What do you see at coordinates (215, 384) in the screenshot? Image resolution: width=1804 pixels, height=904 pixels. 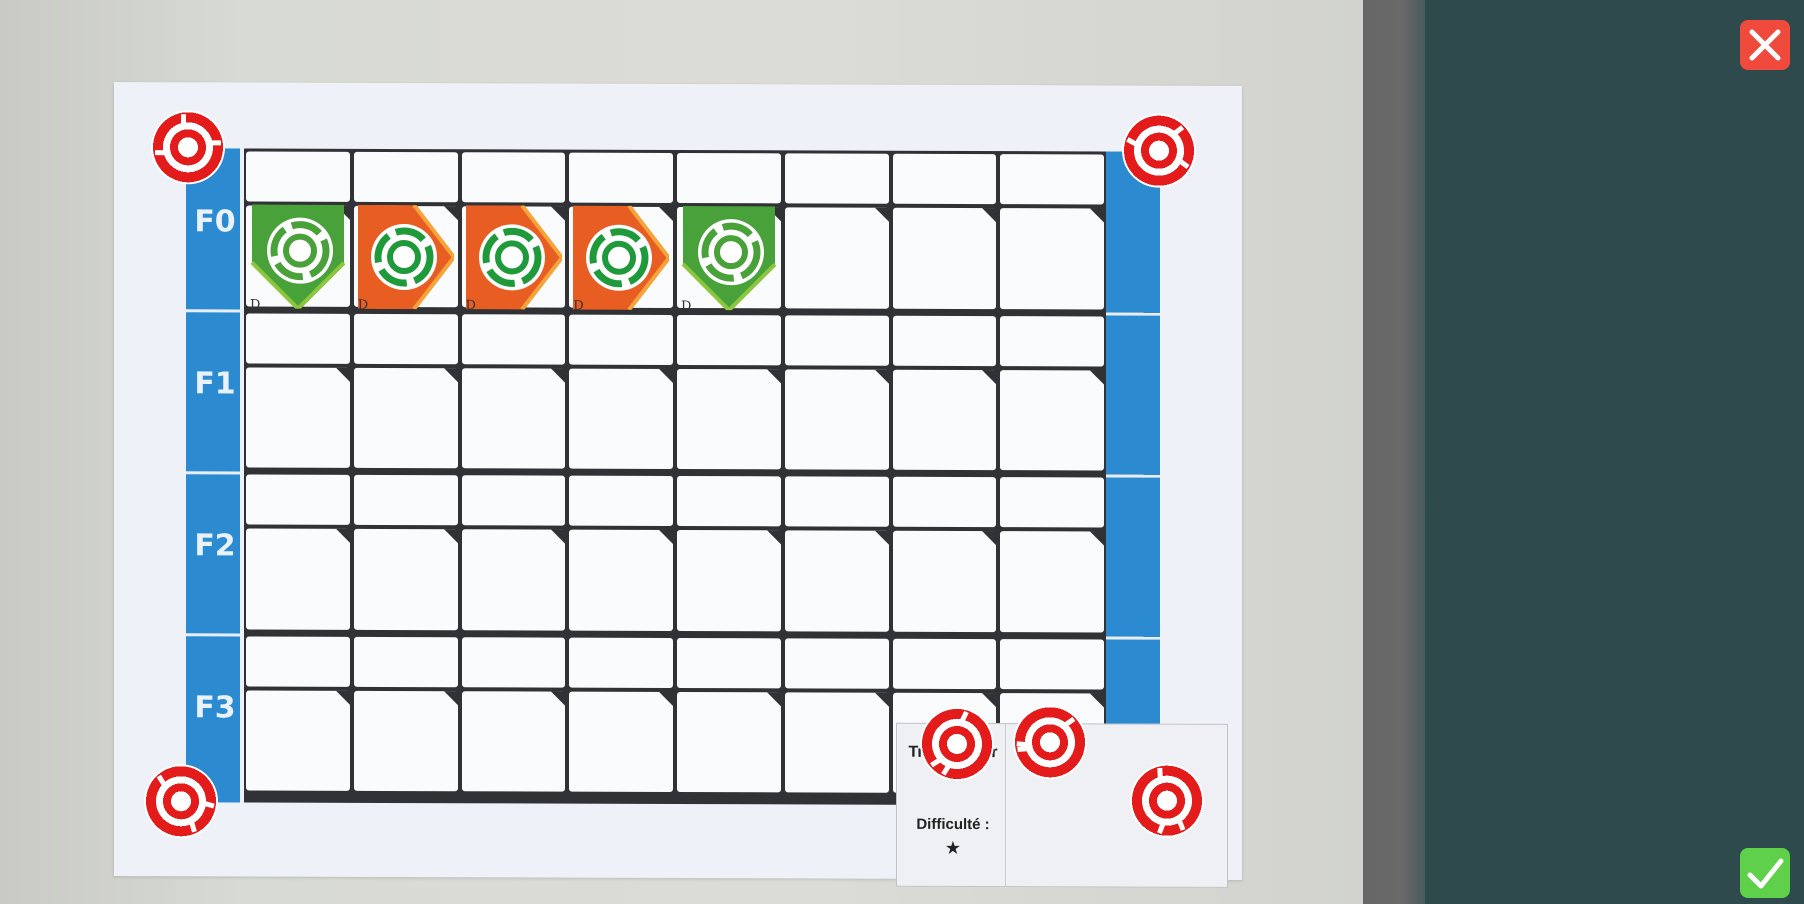 I see `floor-label-f1: F1` at bounding box center [215, 384].